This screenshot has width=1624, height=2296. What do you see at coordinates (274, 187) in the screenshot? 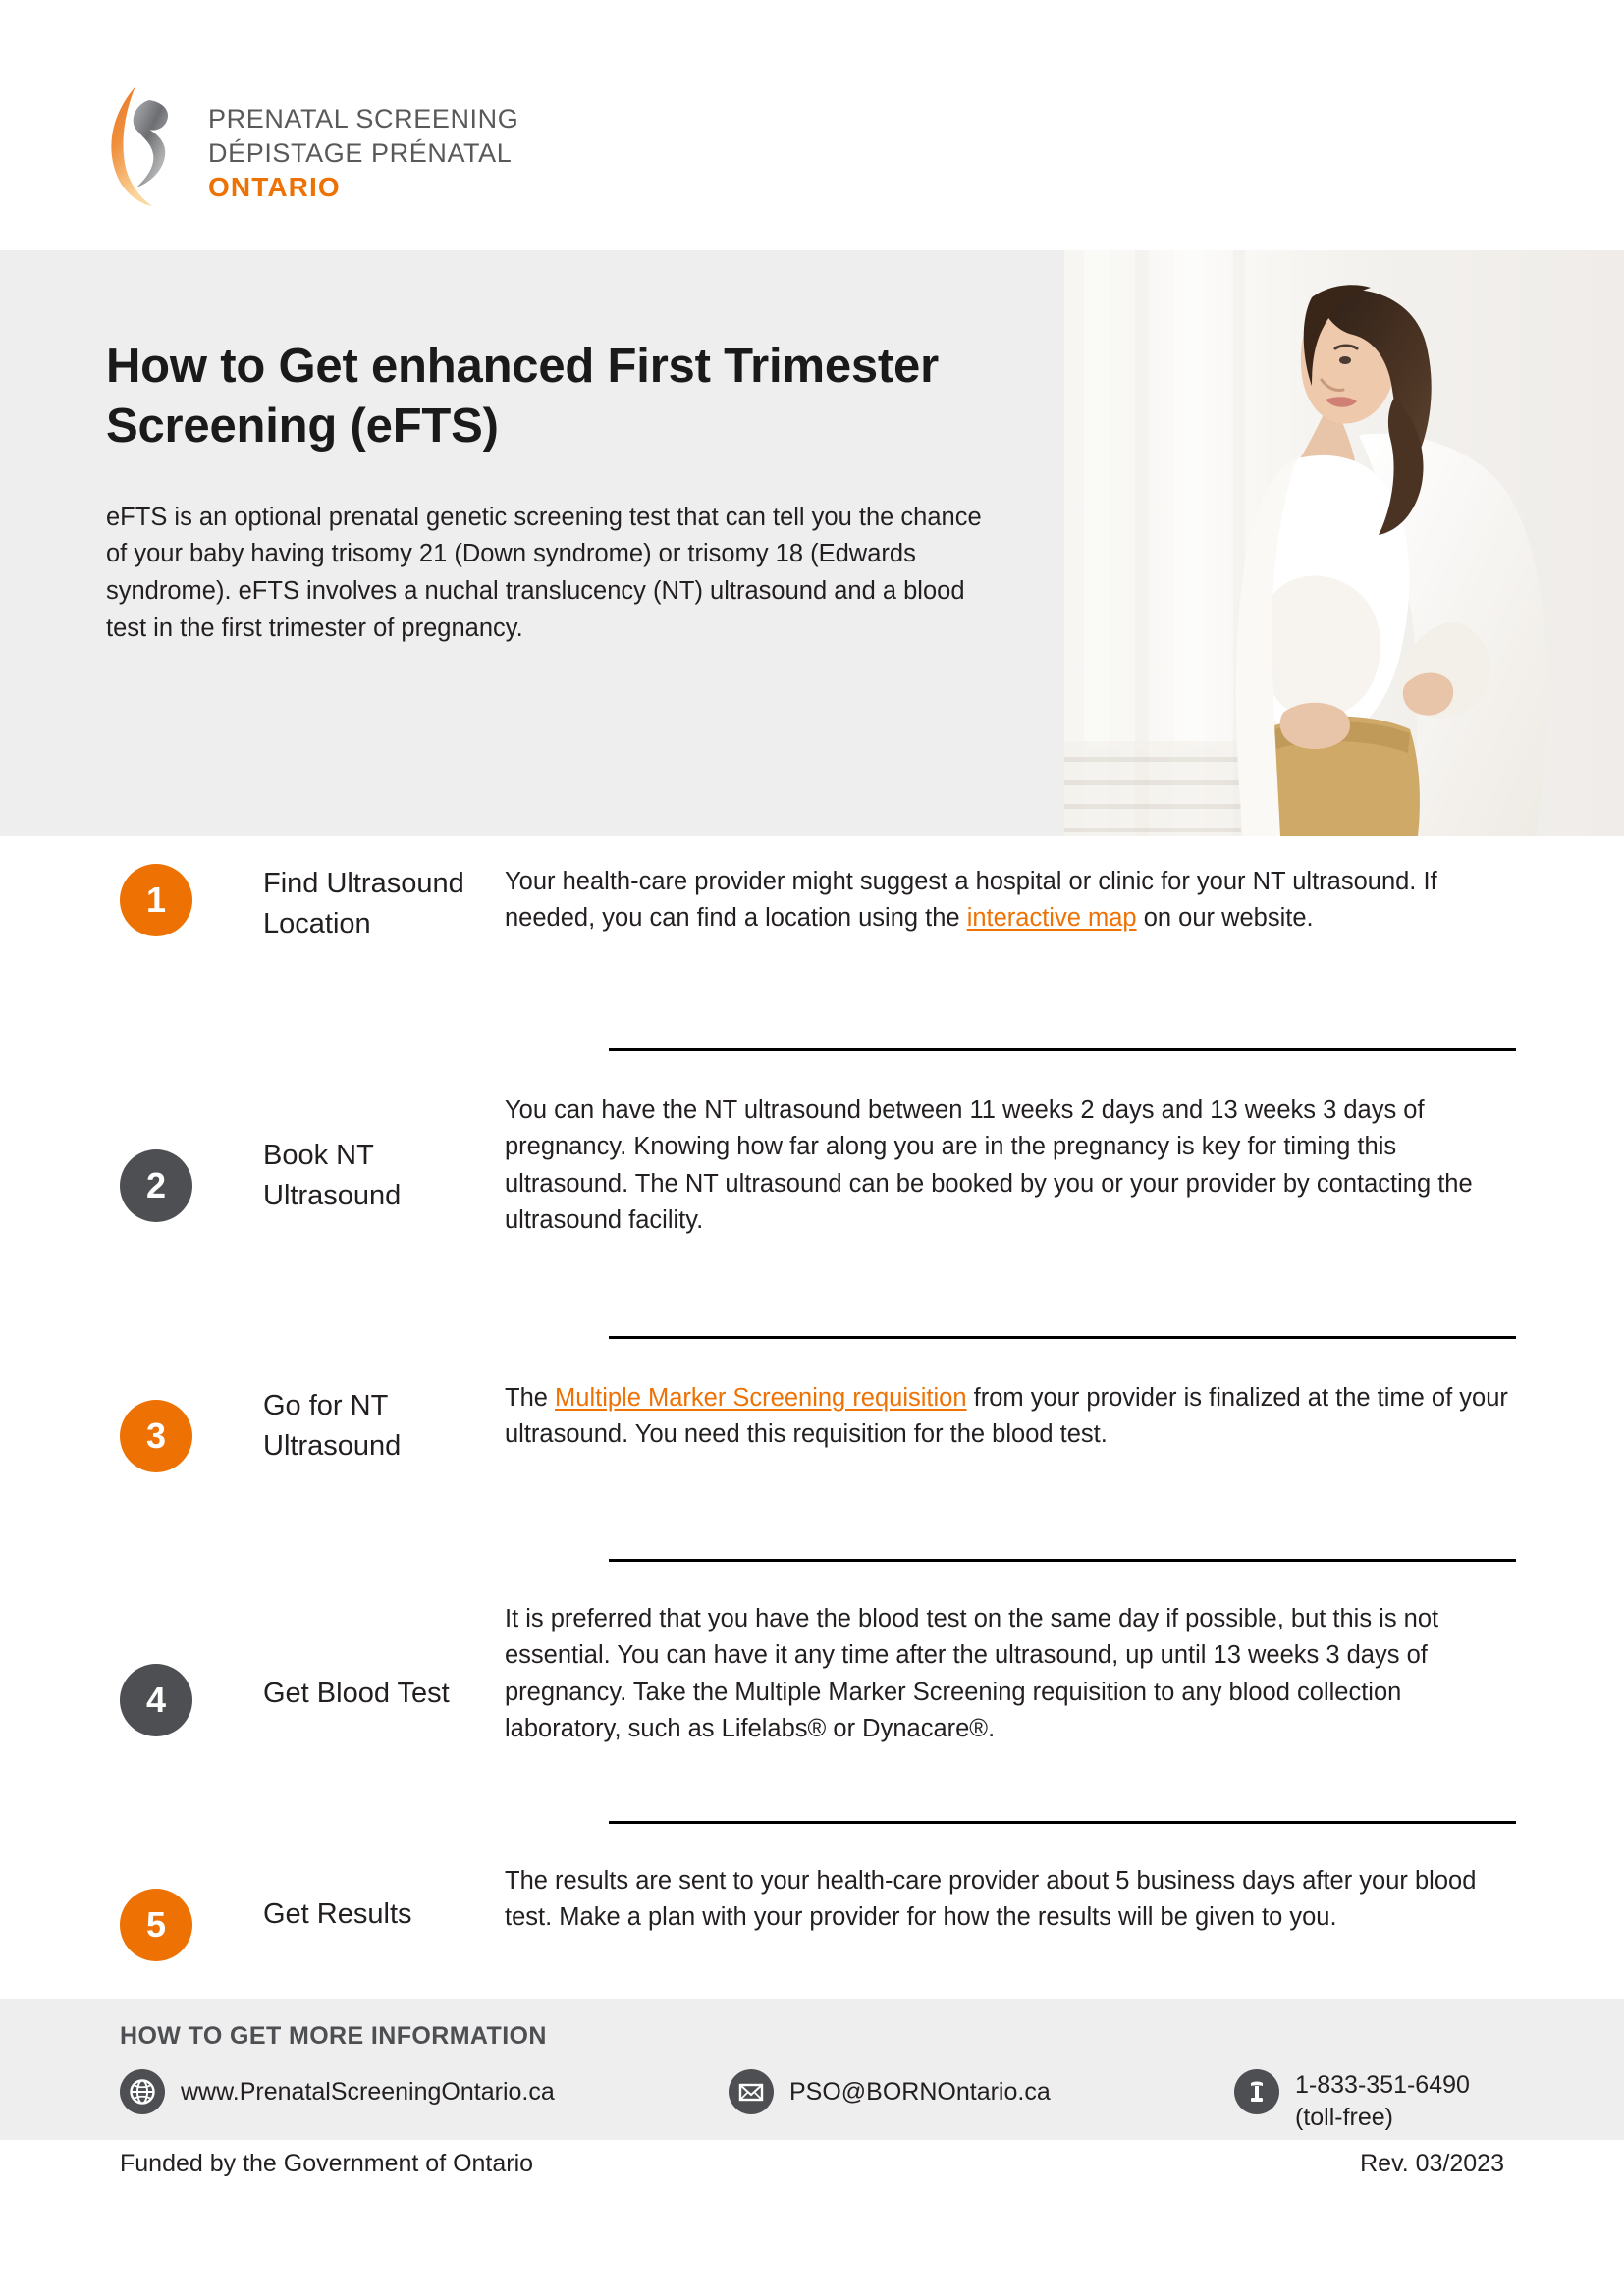
I see `logo-line-ontario: ONTARIO` at bounding box center [274, 187].